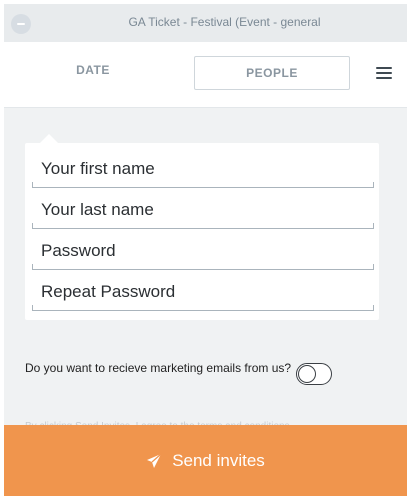 Image resolution: width=412 pixels, height=502 pixels. Describe the element at coordinates (154, 460) in the screenshot. I see `send-icon` at that location.